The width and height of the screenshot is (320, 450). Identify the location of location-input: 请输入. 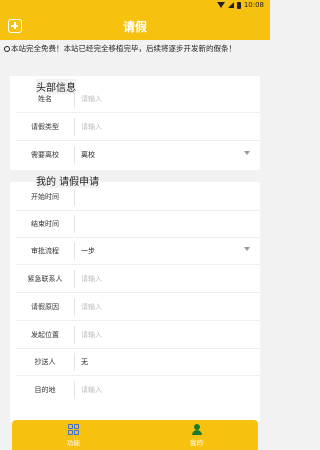
(167, 335).